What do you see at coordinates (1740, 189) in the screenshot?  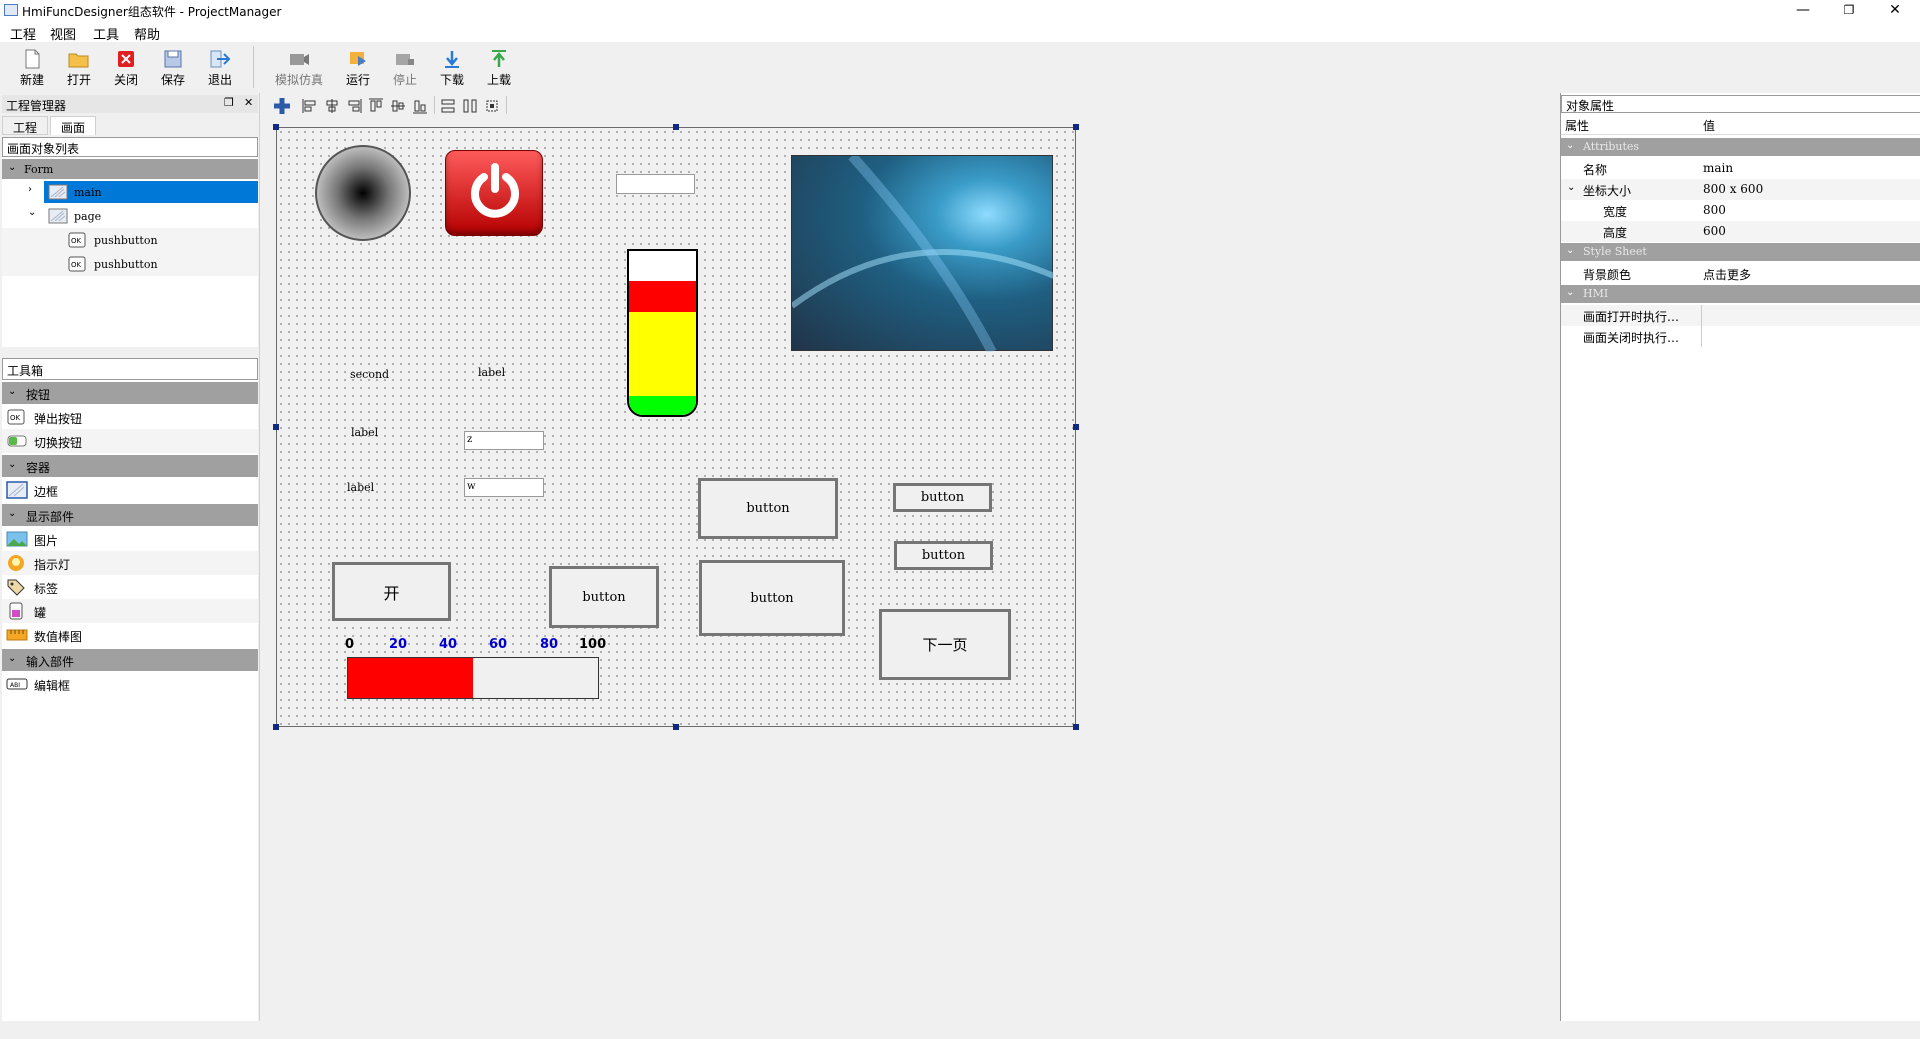 I see `prop-row-size: ⌄ 坐标大小 800 x 600` at bounding box center [1740, 189].